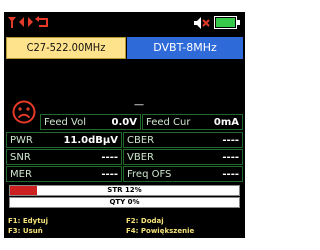 The height and width of the screenshot is (250, 320). Describe the element at coordinates (183, 140) in the screenshot. I see `cber-cell: CBER ----` at that location.